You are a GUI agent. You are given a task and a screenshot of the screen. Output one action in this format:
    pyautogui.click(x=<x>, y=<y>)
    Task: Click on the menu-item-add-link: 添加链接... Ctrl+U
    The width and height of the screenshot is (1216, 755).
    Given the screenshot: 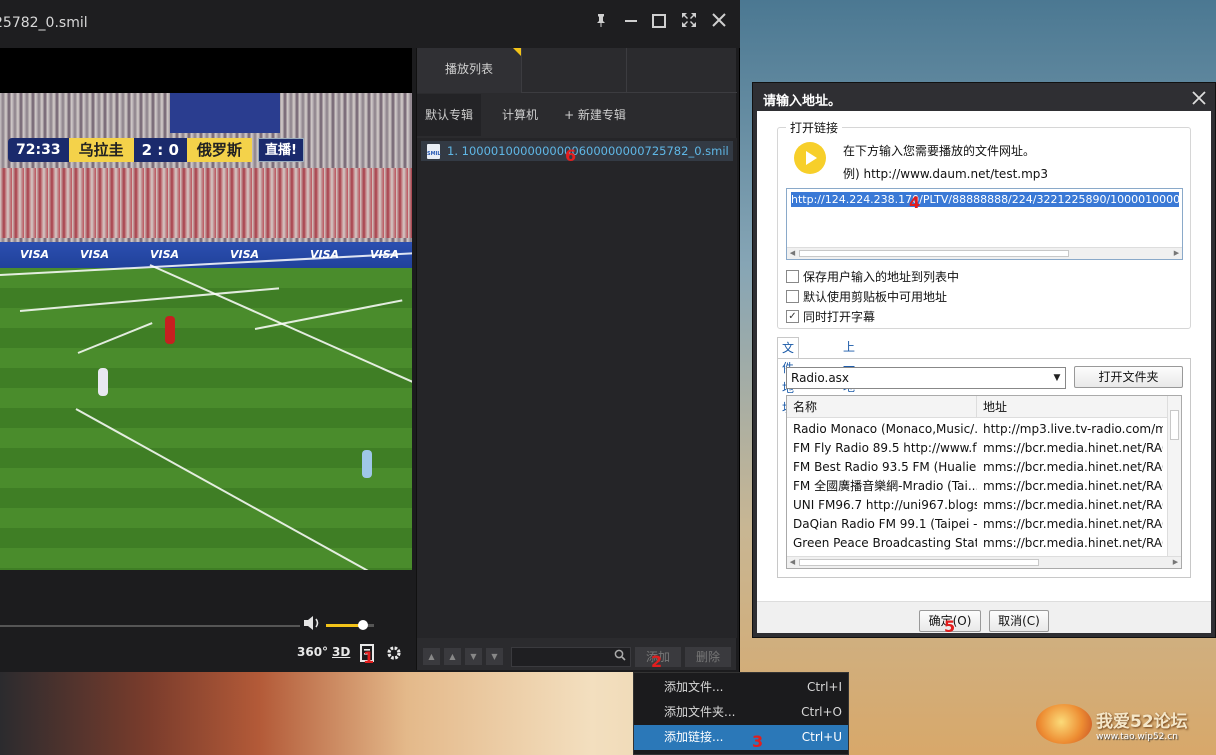 What is the action you would take?
    pyautogui.click(x=741, y=737)
    